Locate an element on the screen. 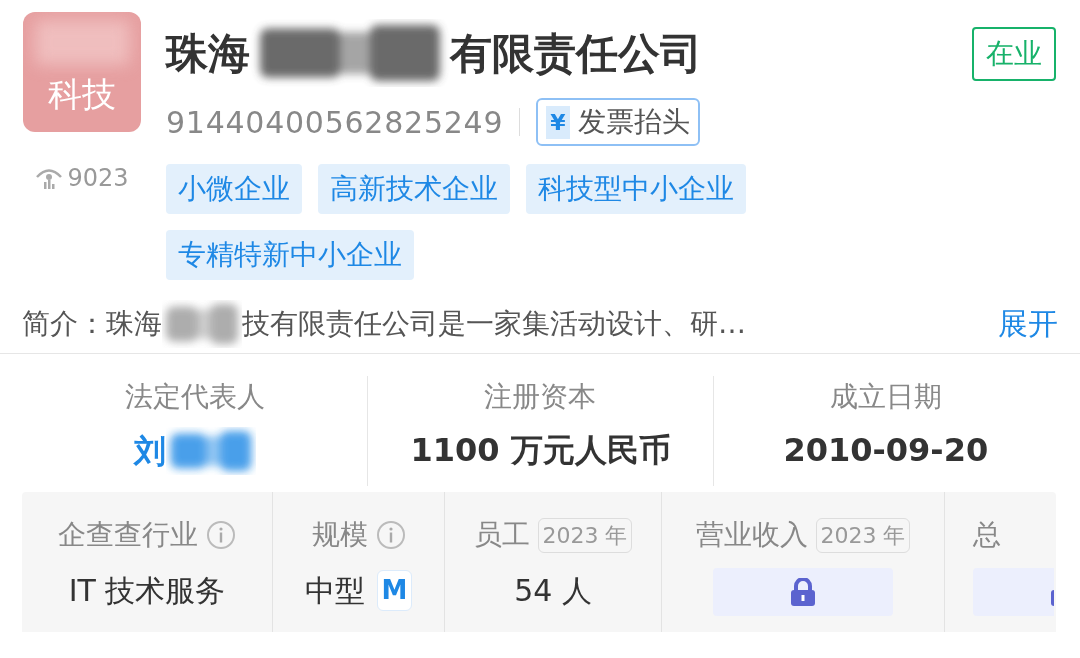 Image resolution: width=1080 pixels, height=658 pixels. metric-value: 54 人 is located at coordinates (553, 591).